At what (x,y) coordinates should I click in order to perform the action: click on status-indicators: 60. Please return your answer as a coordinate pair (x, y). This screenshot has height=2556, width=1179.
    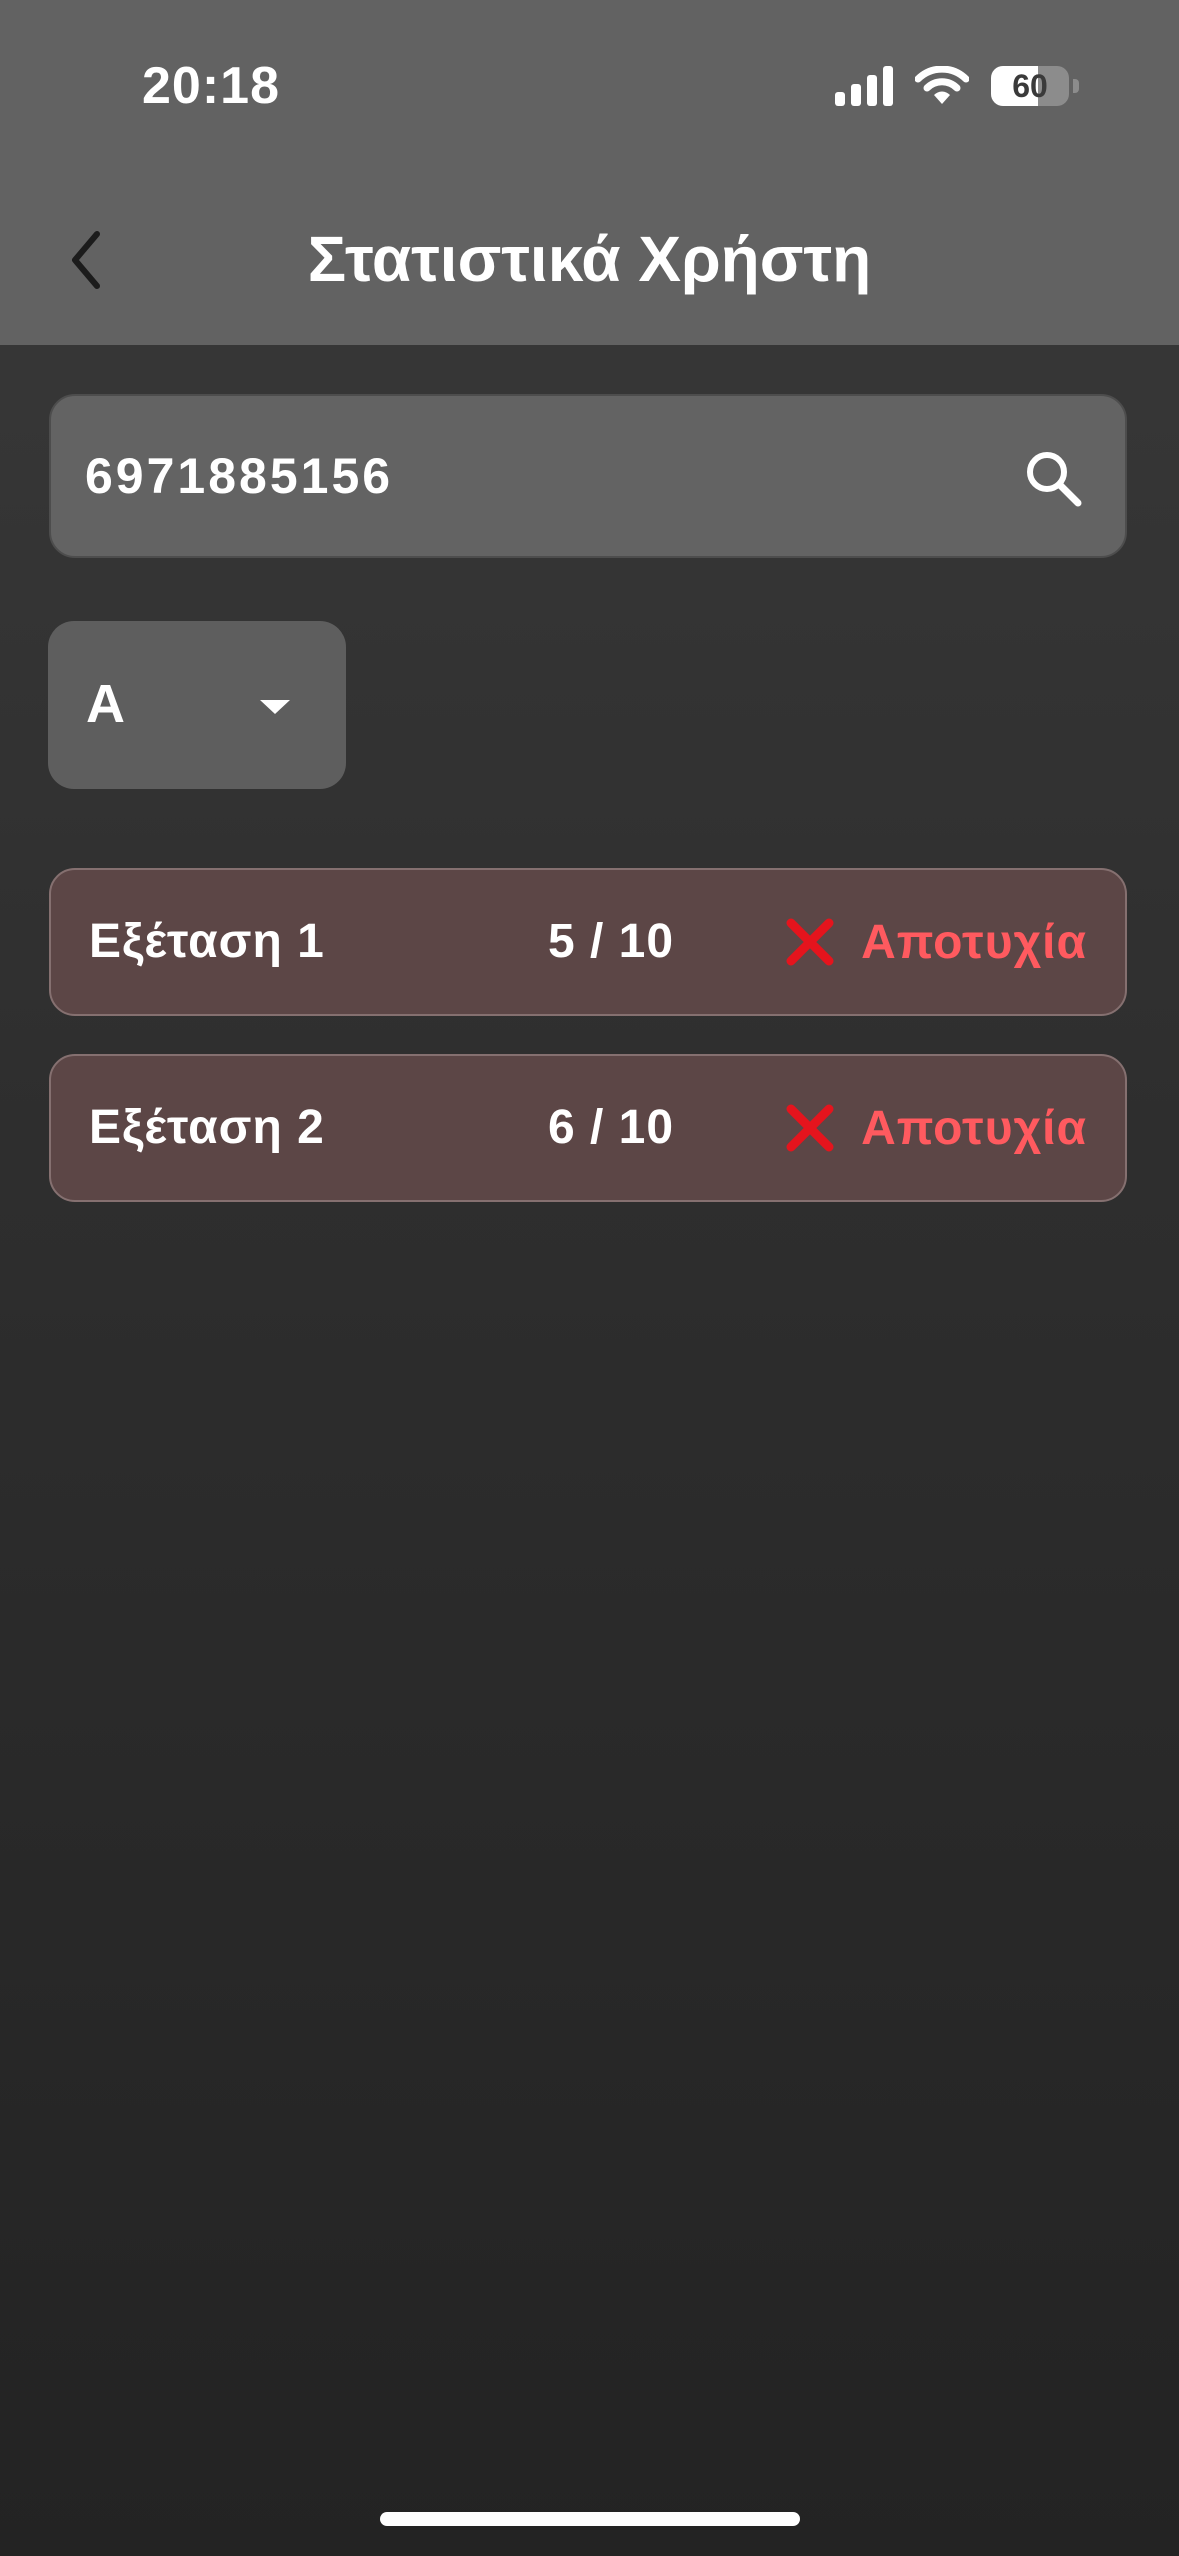
    Looking at the image, I should click on (957, 86).